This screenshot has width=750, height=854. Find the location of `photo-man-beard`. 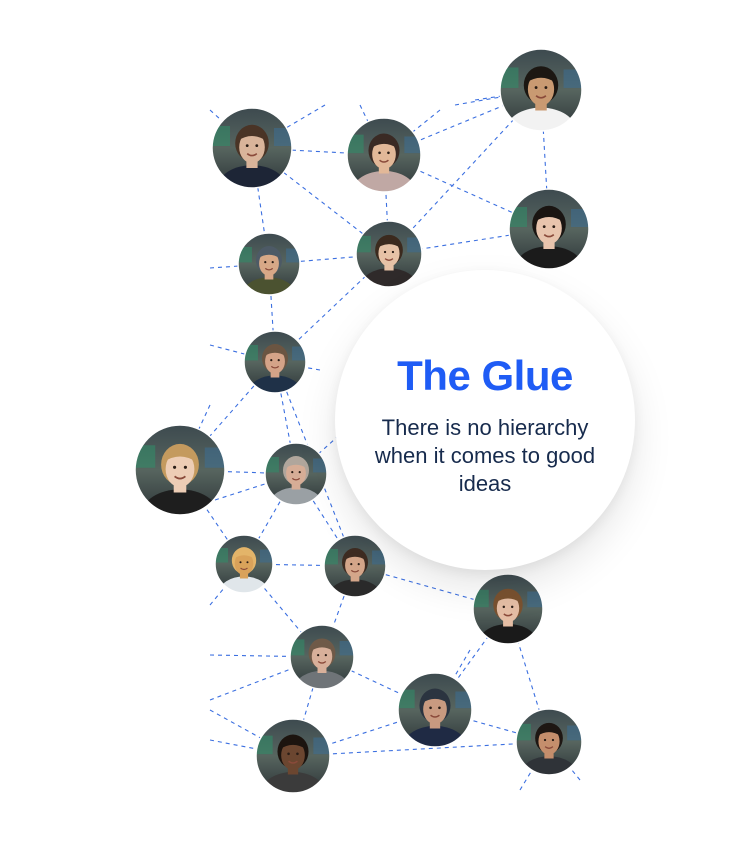

photo-man-beard is located at coordinates (355, 566).